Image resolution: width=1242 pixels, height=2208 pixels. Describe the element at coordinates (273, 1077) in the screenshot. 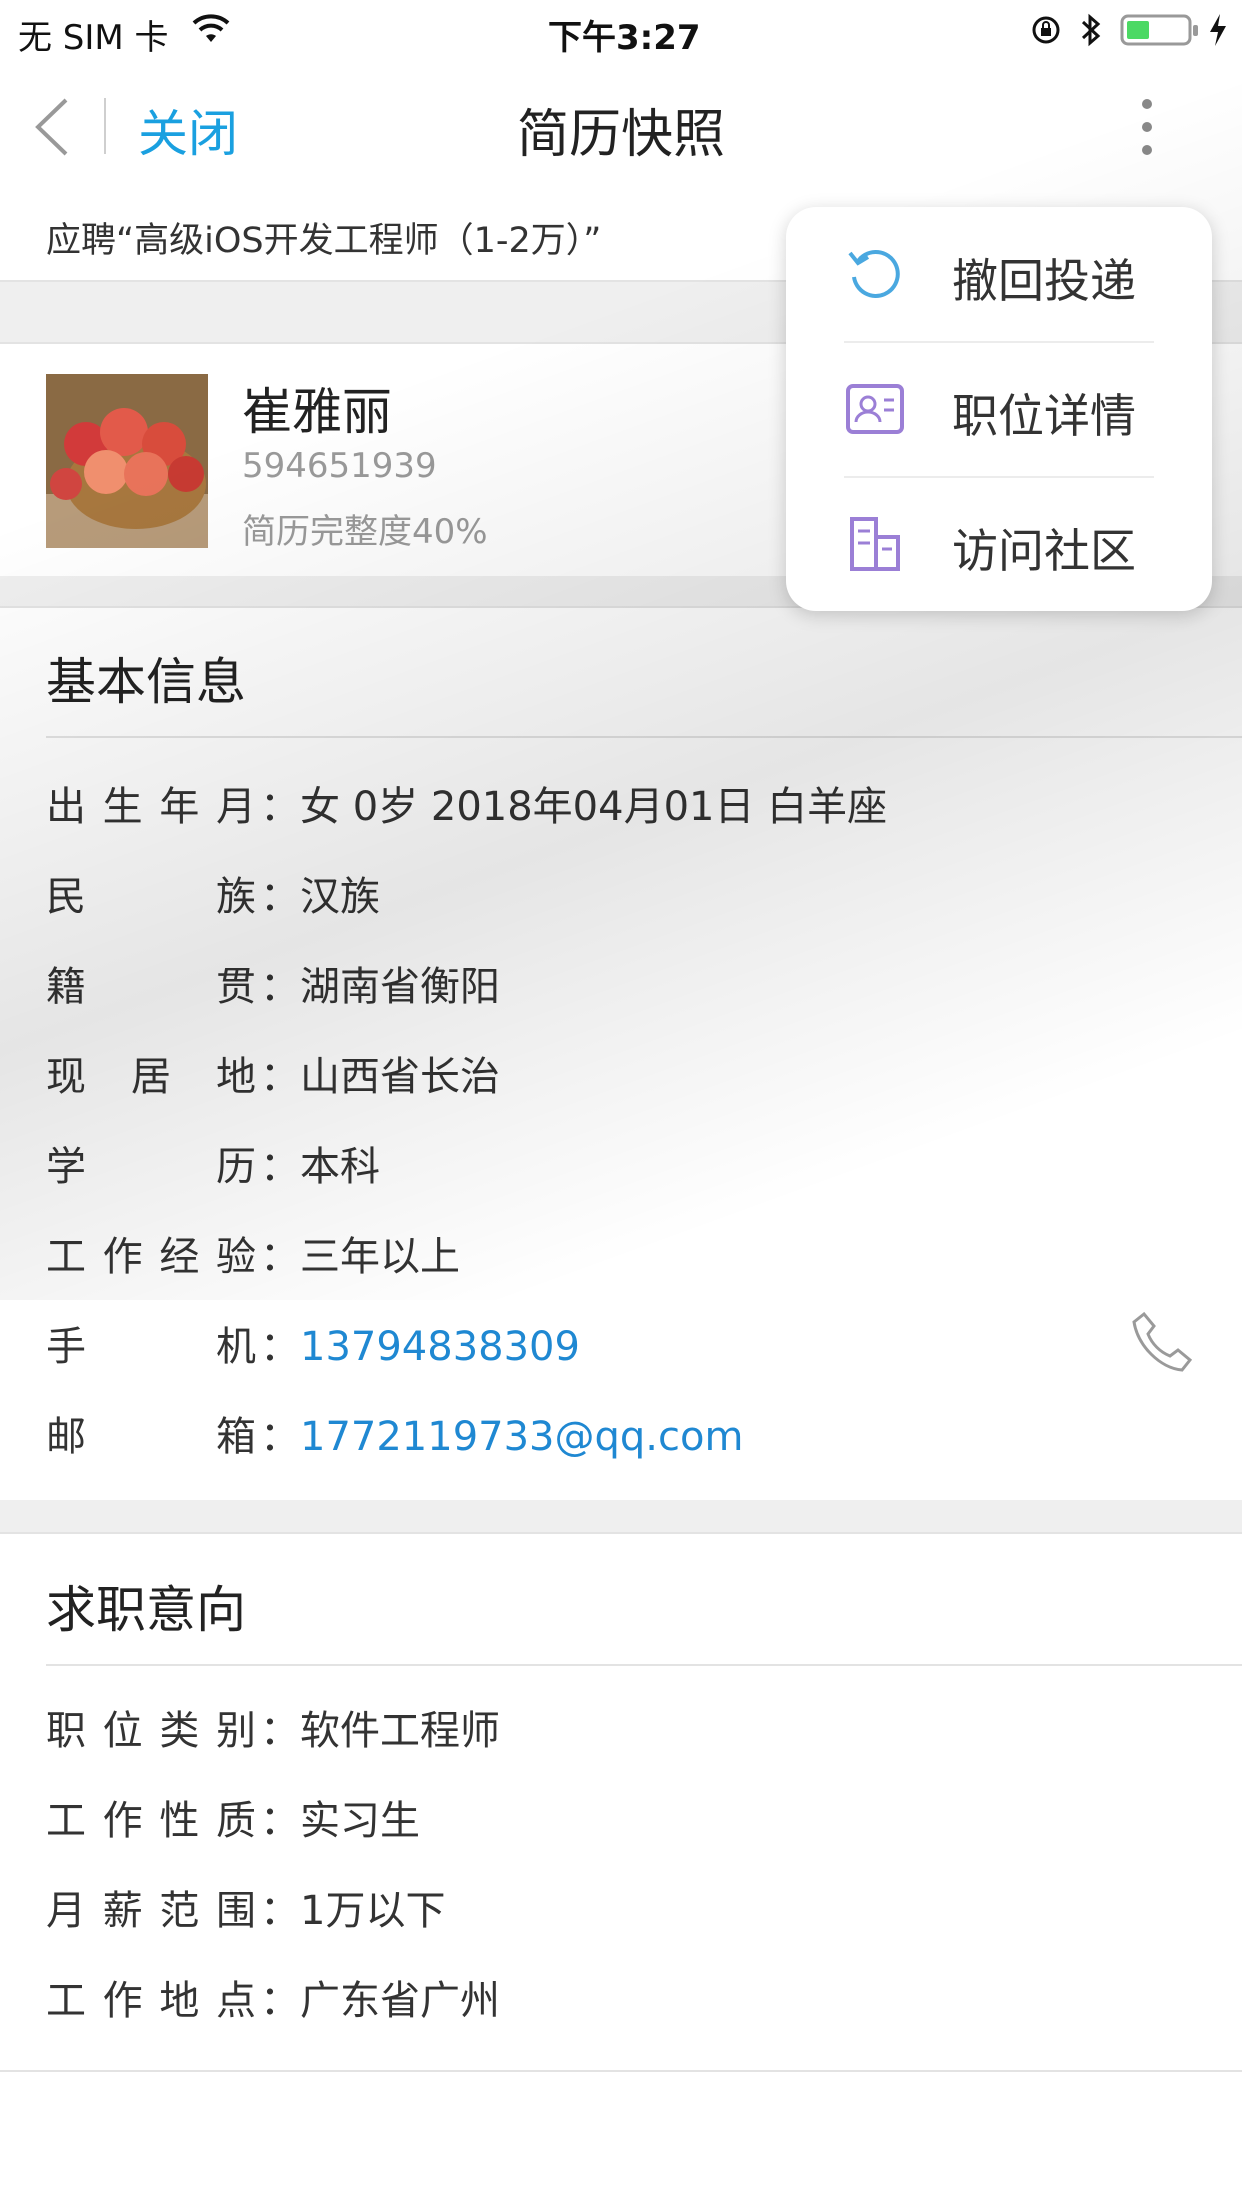

I see `info-row-residence: 现居地 ：山西省长治` at that location.